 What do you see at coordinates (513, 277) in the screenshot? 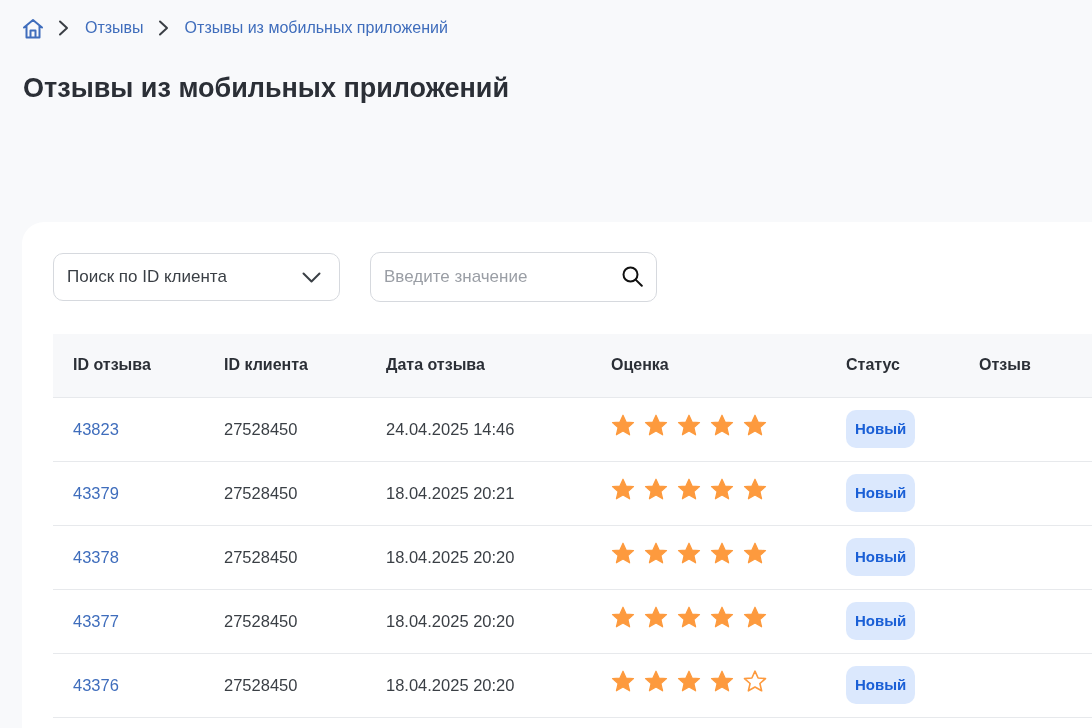
I see `search-field: Введите значение` at bounding box center [513, 277].